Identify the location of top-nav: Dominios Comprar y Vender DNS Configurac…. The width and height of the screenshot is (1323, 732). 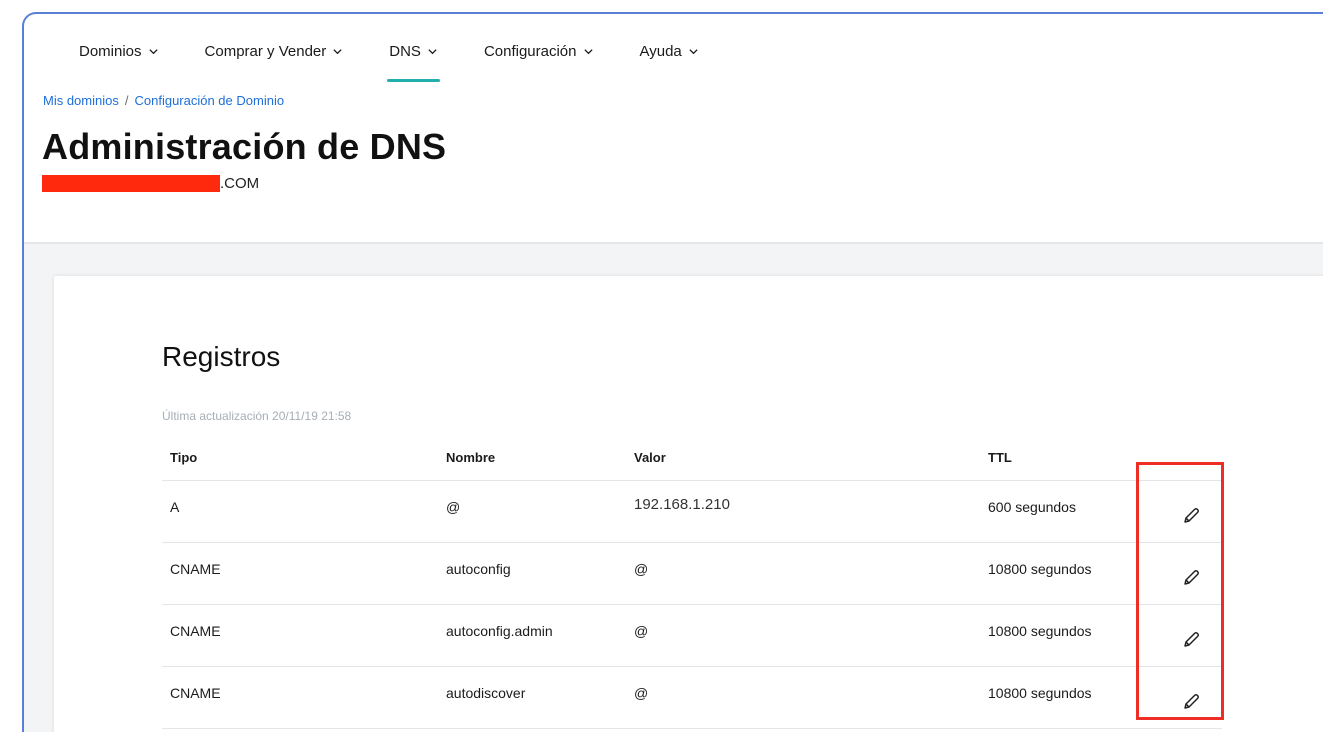
(412, 59).